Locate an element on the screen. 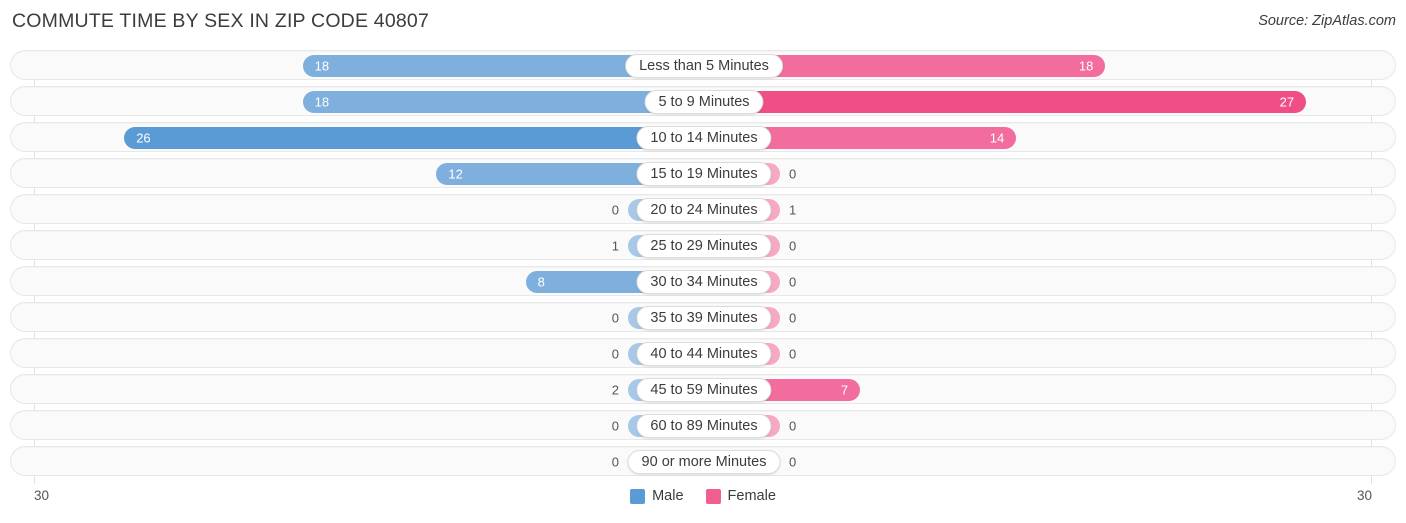 This screenshot has width=1406, height=523. chart-row: 2 7 45 to 59 Minutes is located at coordinates (703, 389).